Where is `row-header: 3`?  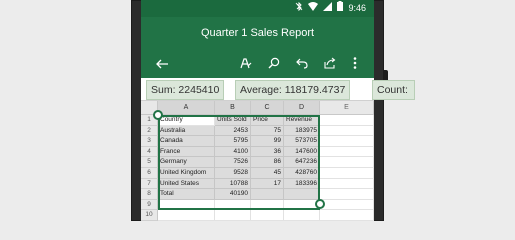
row-header: 3 is located at coordinates (149, 141).